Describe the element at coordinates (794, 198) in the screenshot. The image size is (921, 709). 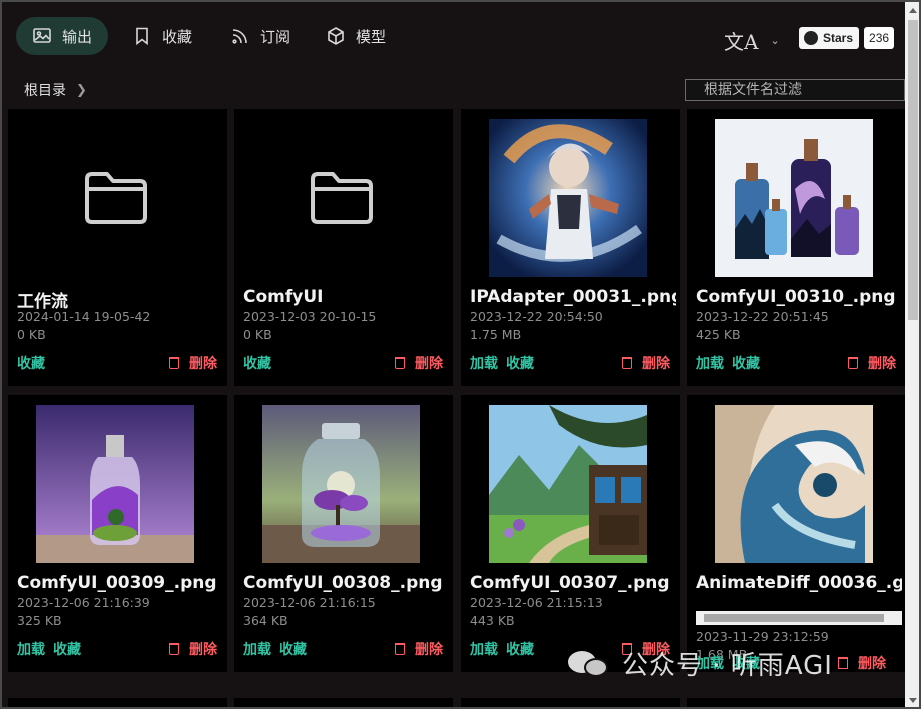
I see `bottles-thumbnail` at that location.